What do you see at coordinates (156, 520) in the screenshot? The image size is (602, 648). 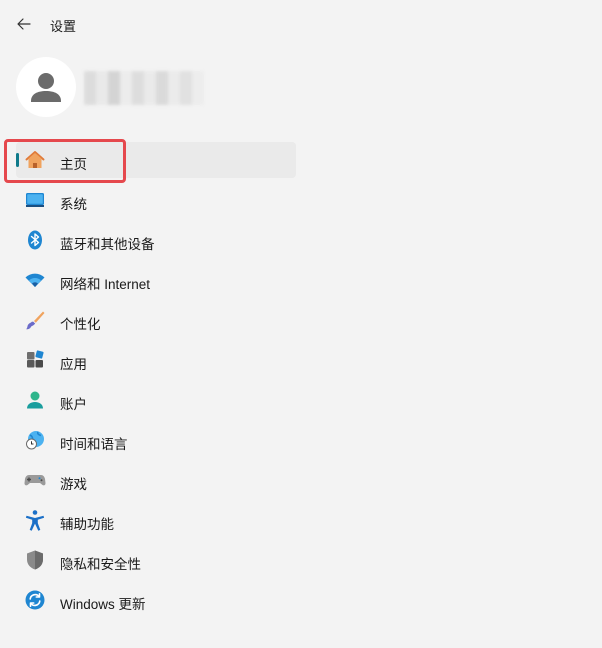 I see `sidebar-item-accessibility: 辅助功能` at bounding box center [156, 520].